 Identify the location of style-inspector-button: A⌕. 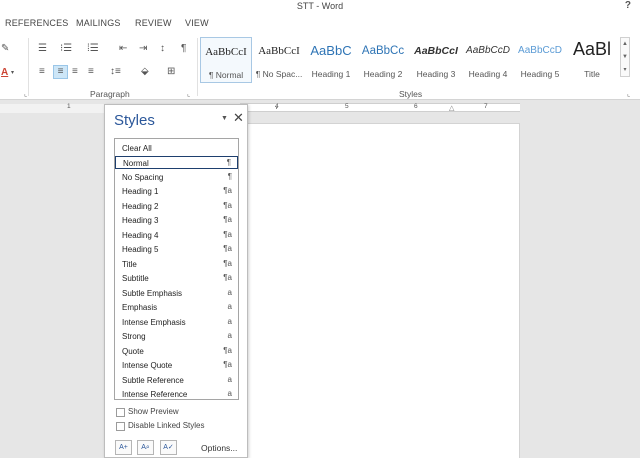
(145, 447).